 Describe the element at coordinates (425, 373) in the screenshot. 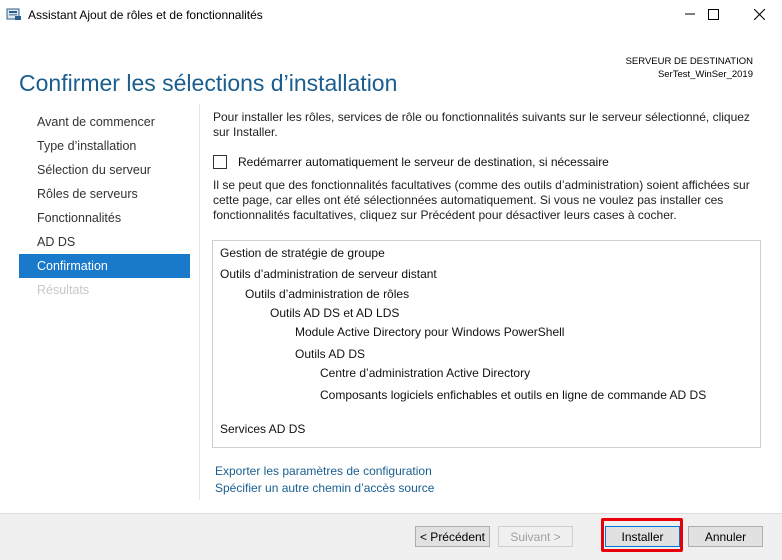

I see `list-item: Centre d’administration Active Directory` at that location.